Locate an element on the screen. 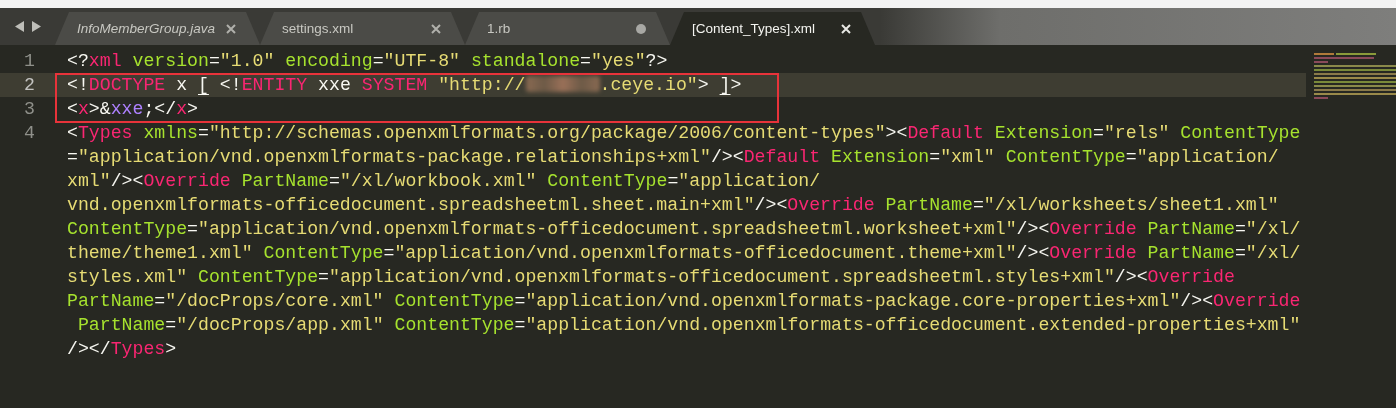 This screenshot has height=408, width=1396. line-number: 2 is located at coordinates (29, 85).